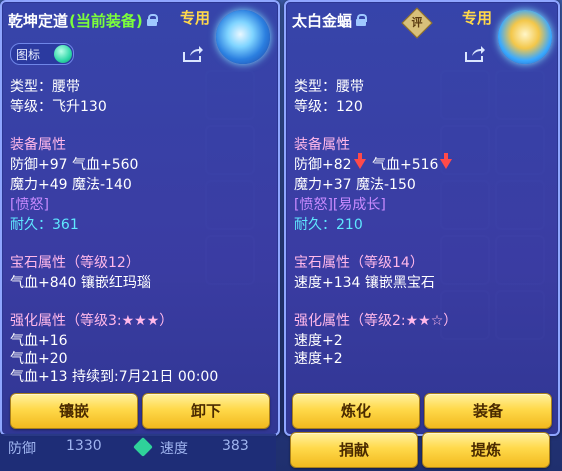  Describe the element at coordinates (28, 54) in the screenshot. I see `icon-toggle-label: 图标` at that location.